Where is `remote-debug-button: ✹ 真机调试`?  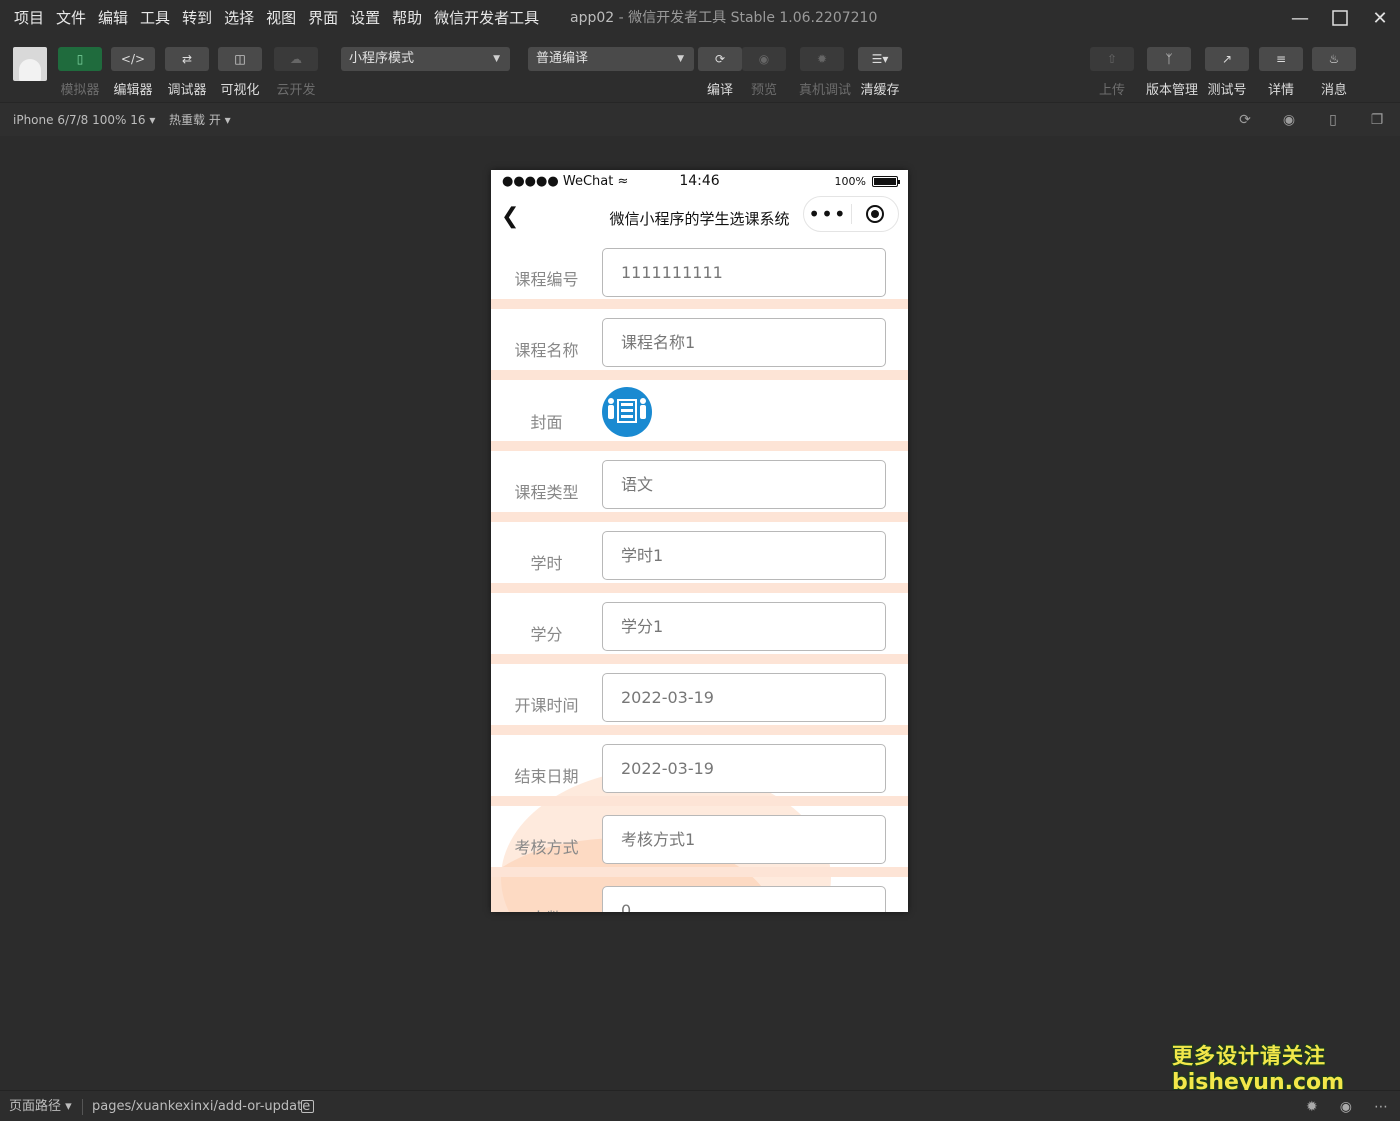
remote-debug-button: ✹ 真机调试 is located at coordinates (825, 72).